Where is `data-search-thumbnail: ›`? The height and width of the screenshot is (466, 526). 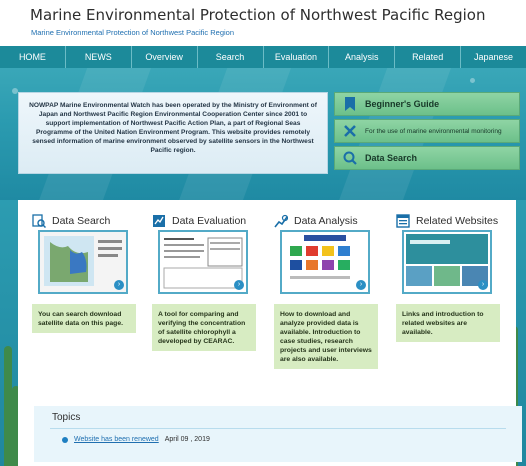
data-search-thumbnail: › is located at coordinates (83, 262).